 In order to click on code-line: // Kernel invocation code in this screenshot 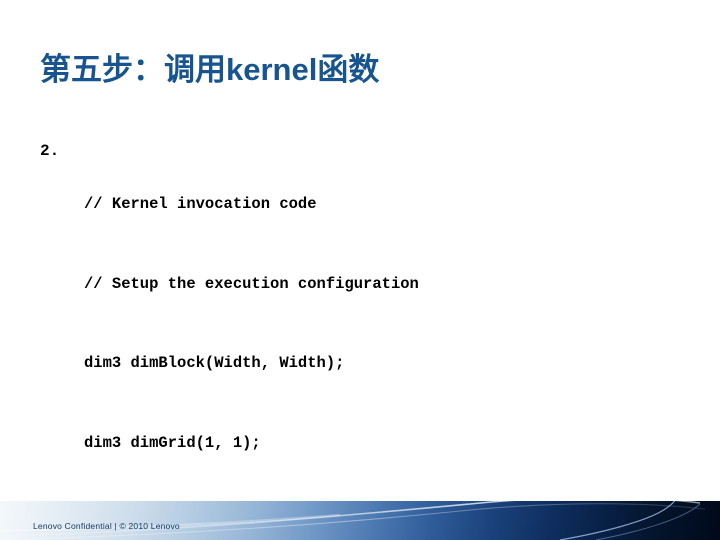, I will do `click(200, 204)`.